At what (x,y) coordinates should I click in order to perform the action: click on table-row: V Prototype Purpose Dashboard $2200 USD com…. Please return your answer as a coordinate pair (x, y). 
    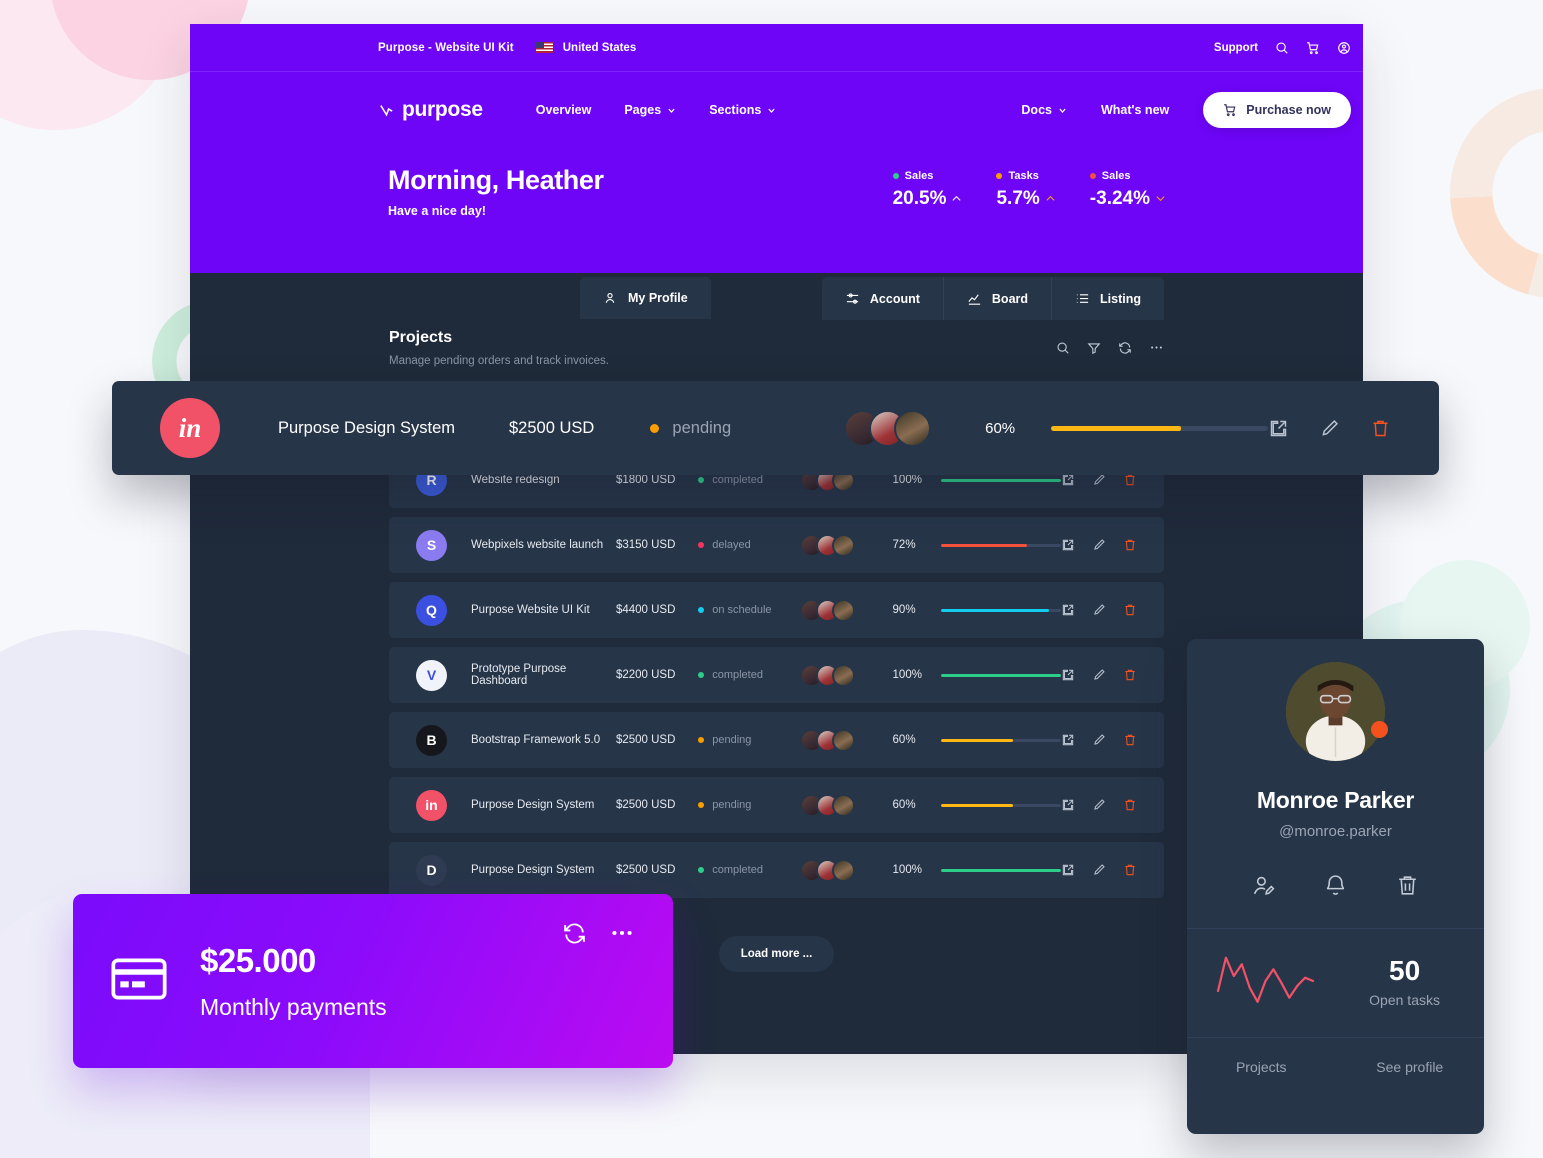
    Looking at the image, I should click on (776, 675).